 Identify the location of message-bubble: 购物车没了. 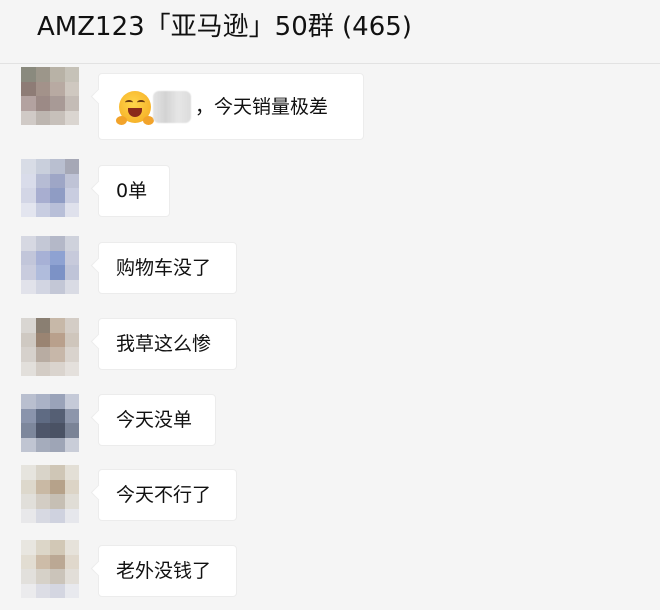
(167, 268).